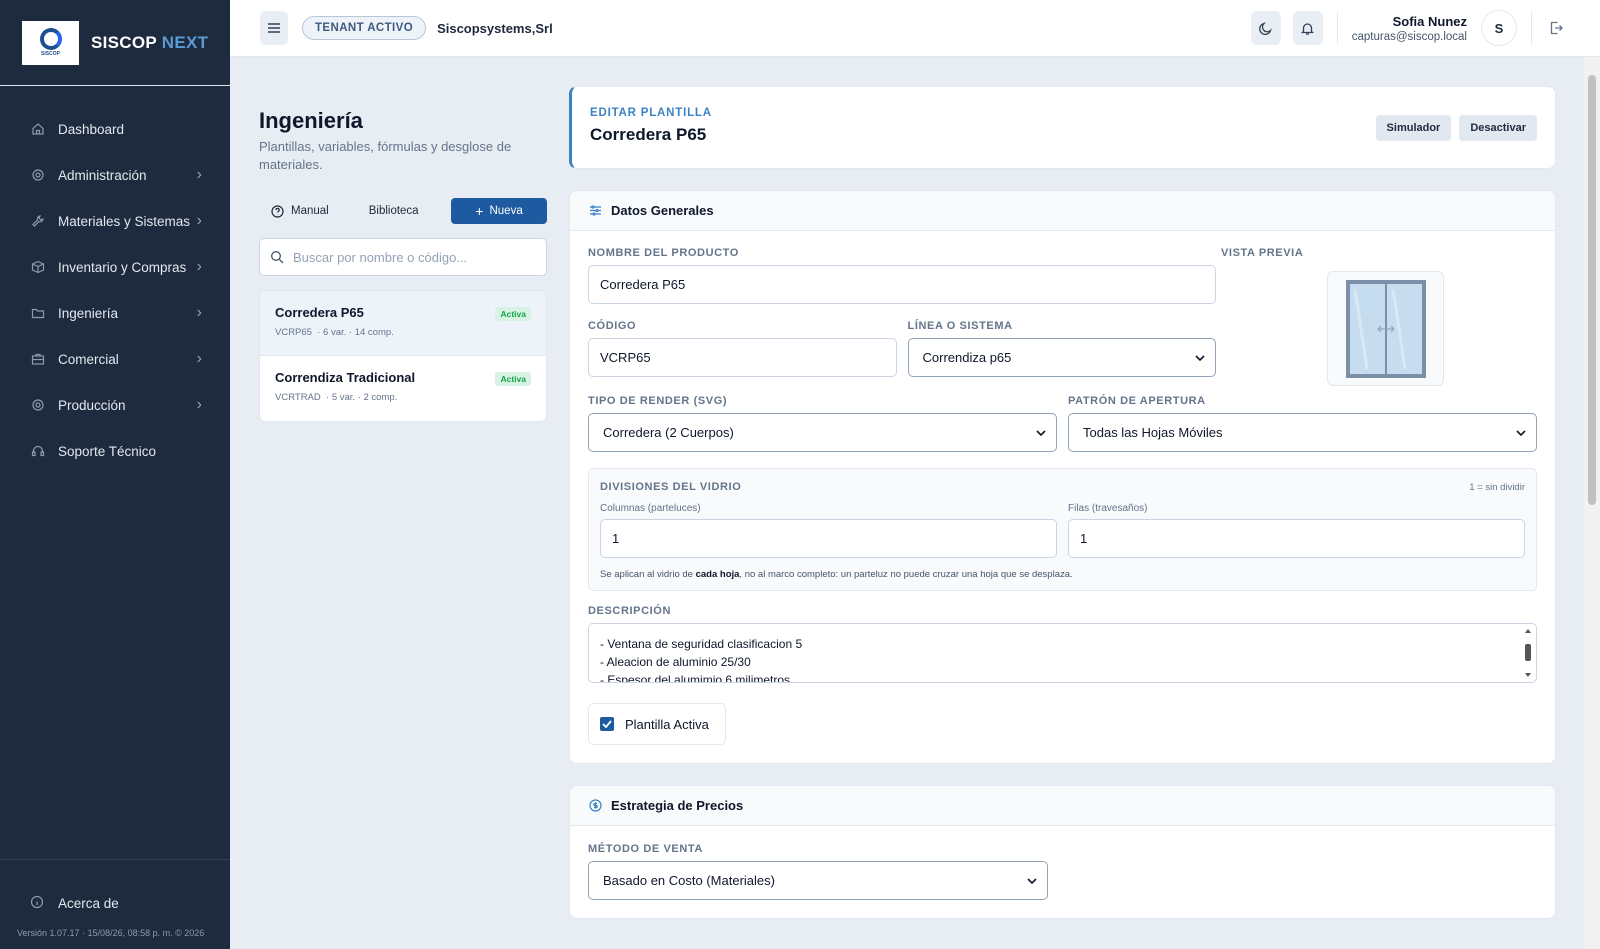  I want to click on columns-field: 1, so click(828, 538).